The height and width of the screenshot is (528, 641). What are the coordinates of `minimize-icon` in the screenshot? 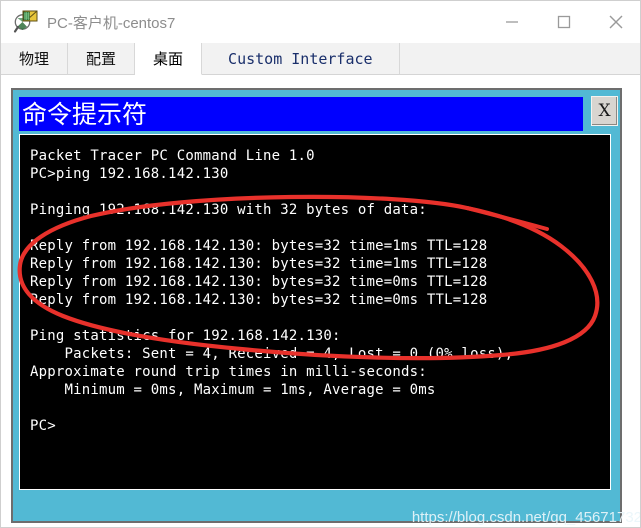 It's located at (512, 22).